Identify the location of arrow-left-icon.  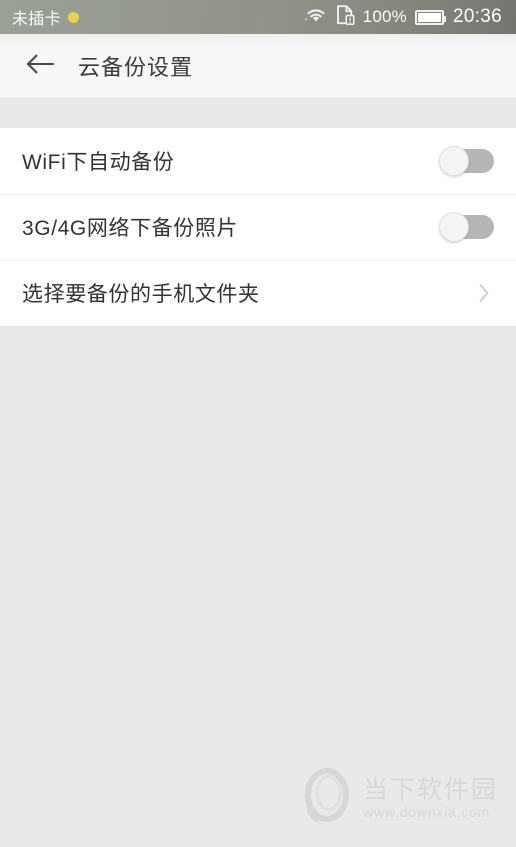
(40, 66).